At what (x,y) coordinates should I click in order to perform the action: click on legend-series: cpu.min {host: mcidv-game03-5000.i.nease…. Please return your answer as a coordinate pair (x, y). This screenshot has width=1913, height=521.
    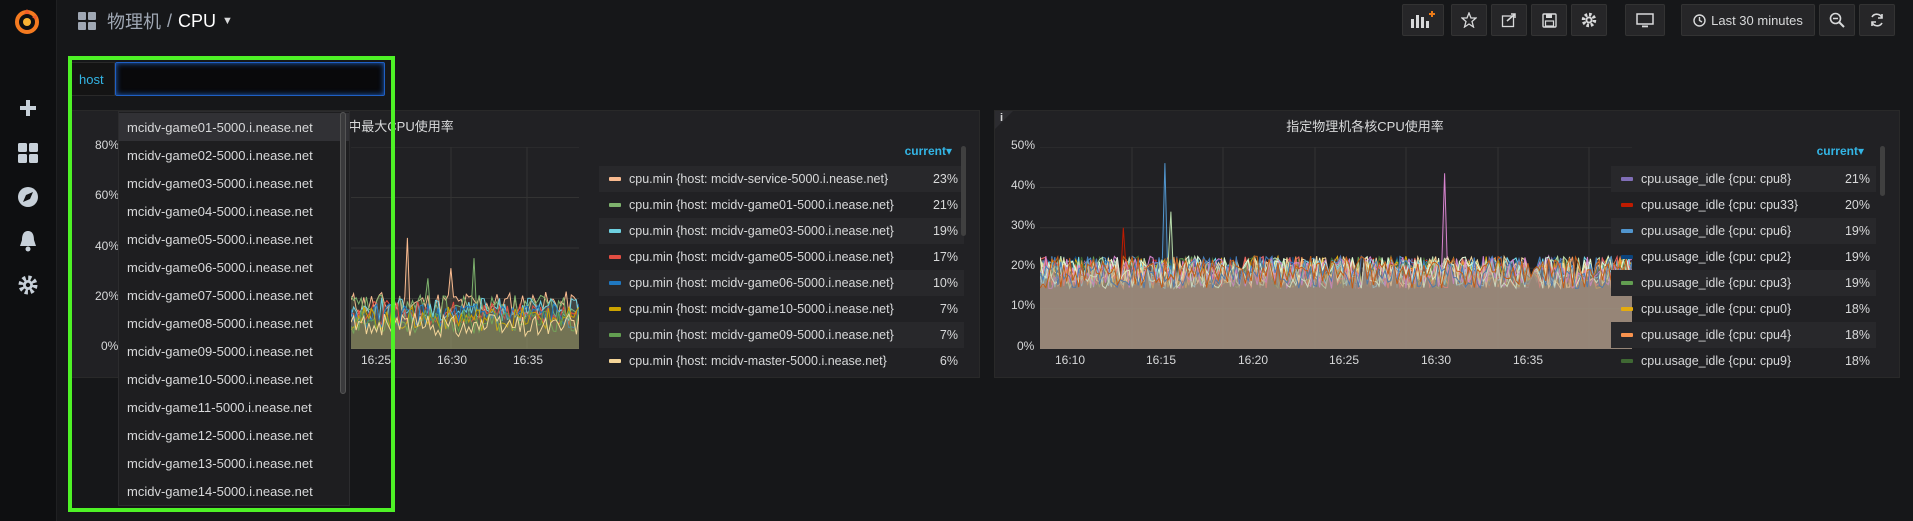
    Looking at the image, I should click on (781, 231).